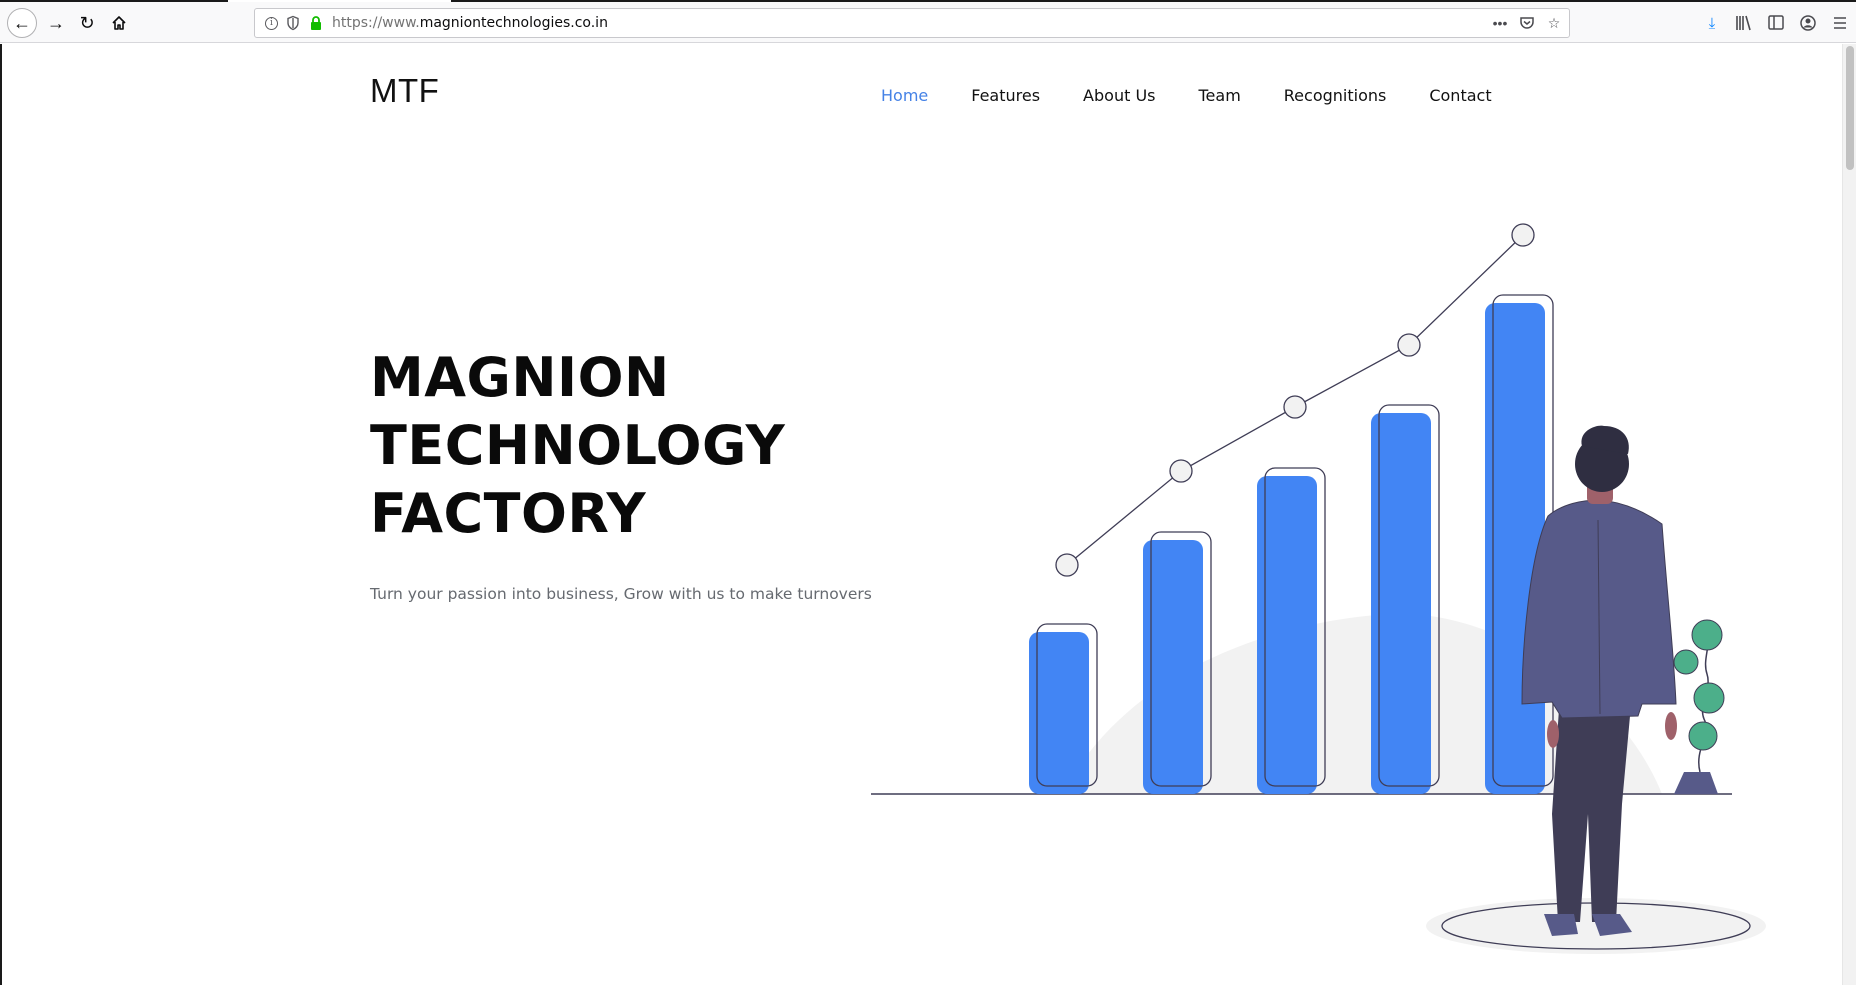  I want to click on nav-team: Team, so click(1219, 95).